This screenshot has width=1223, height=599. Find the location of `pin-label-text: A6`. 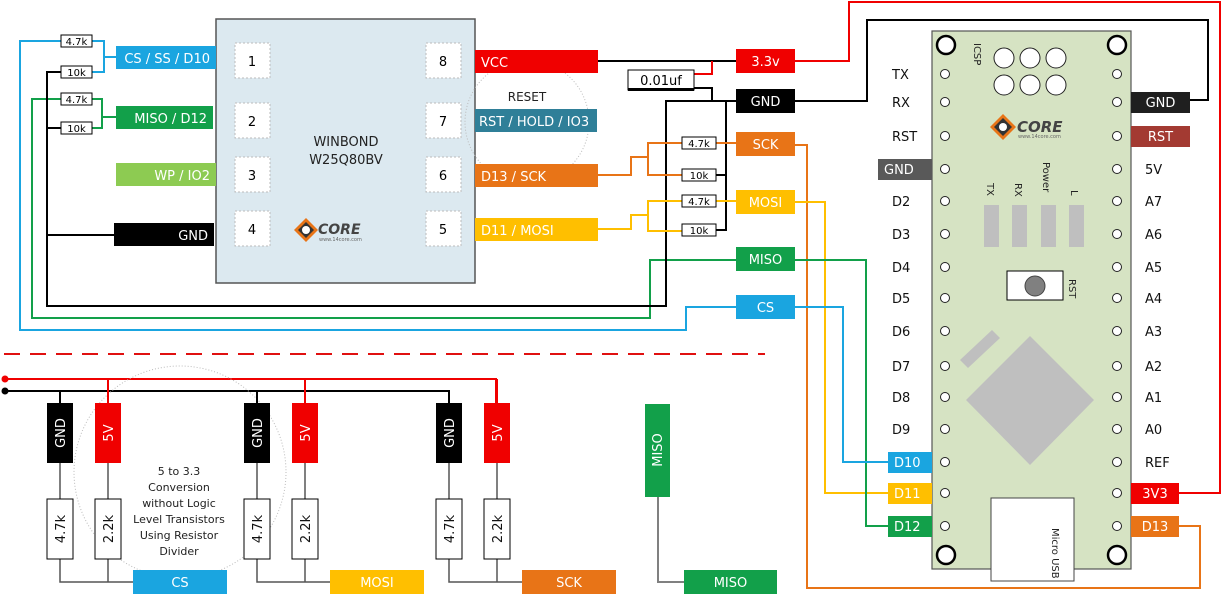

pin-label-text: A6 is located at coordinates (1153, 235).